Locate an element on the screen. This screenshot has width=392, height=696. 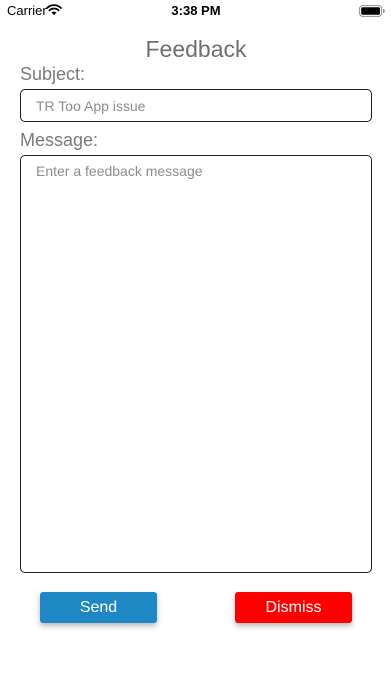
subject-label: Subject: is located at coordinates (53, 74).